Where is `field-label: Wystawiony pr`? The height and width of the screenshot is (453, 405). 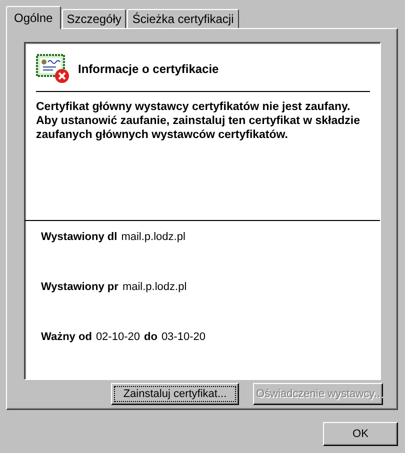 field-label: Wystawiony pr is located at coordinates (79, 287).